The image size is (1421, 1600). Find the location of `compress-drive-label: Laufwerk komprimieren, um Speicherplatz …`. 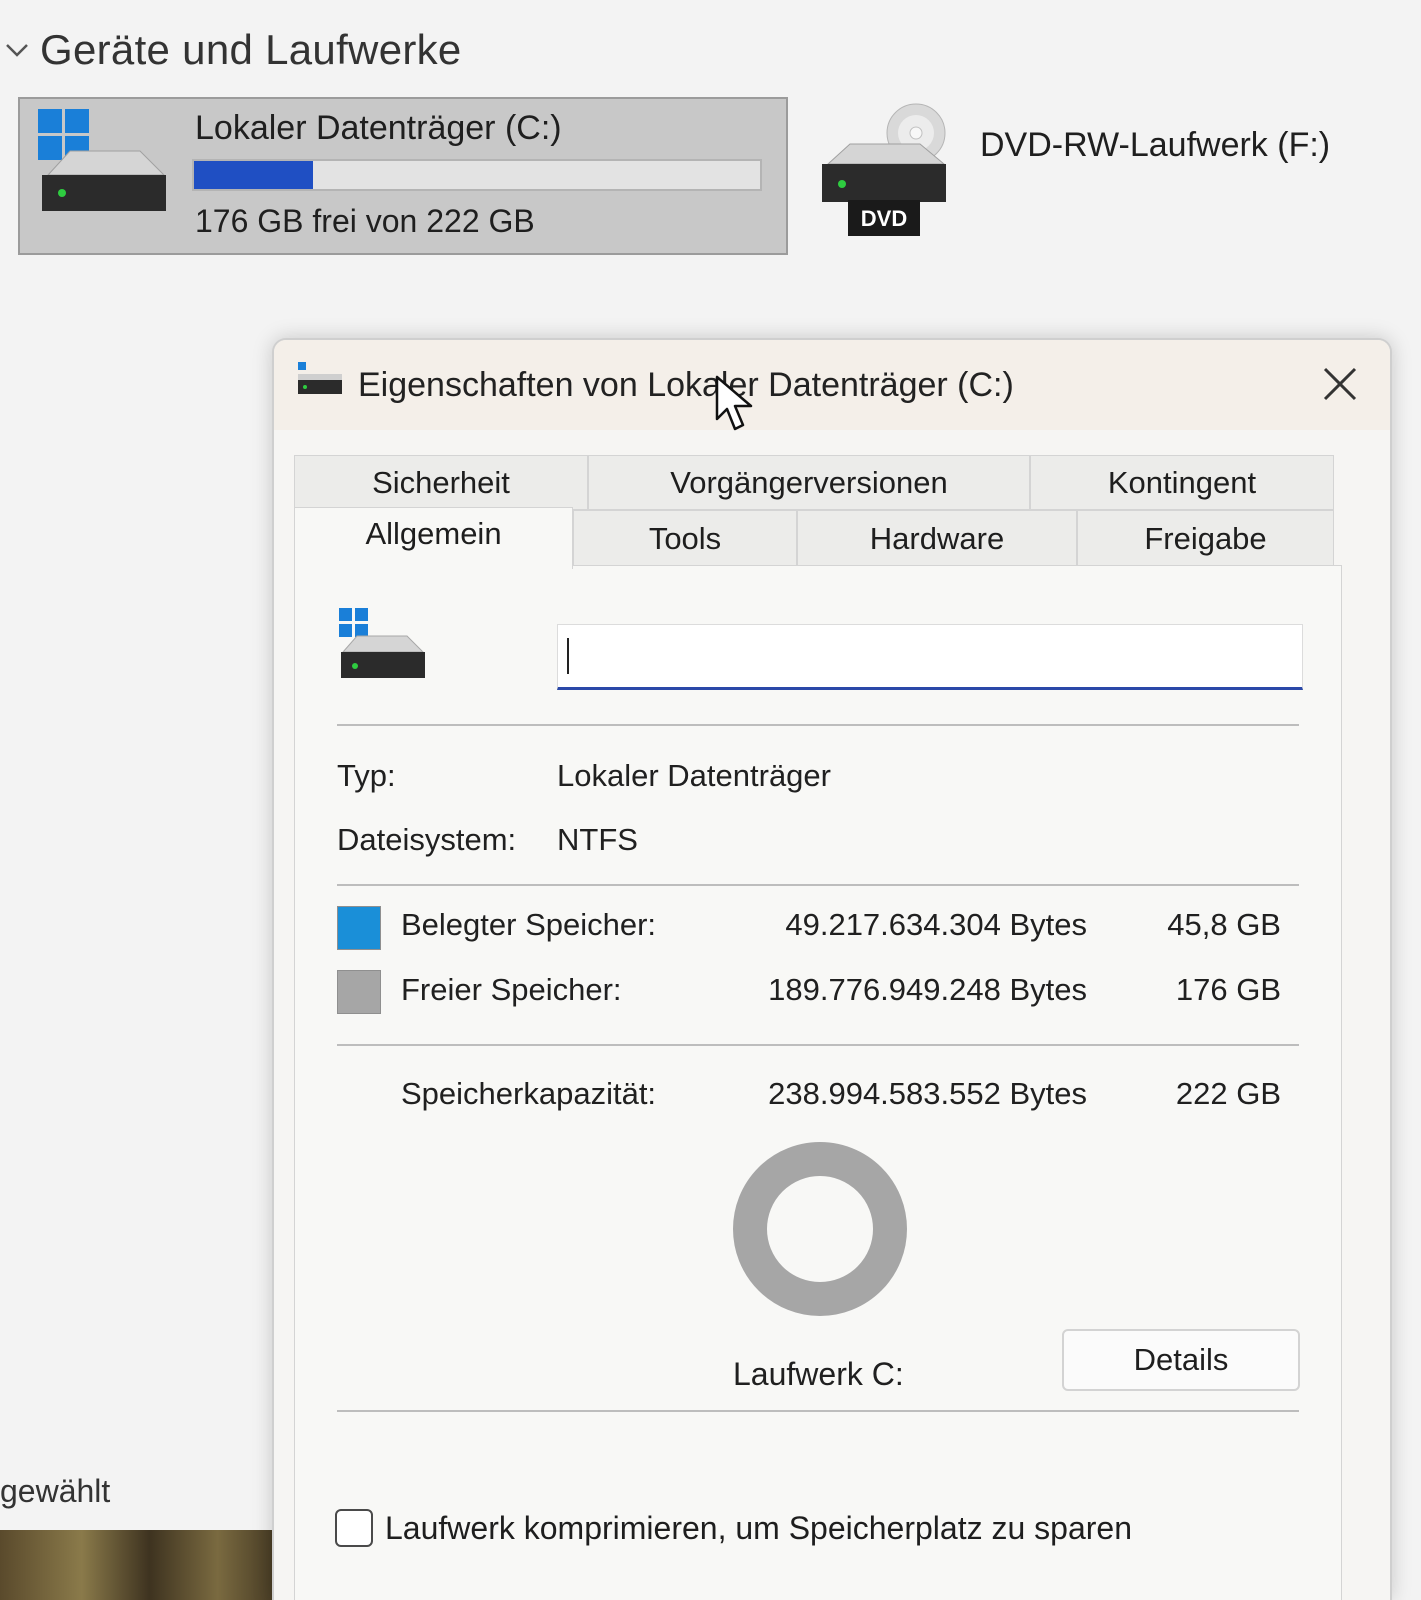

compress-drive-label: Laufwerk komprimieren, um Speicherplatz … is located at coordinates (758, 1527).